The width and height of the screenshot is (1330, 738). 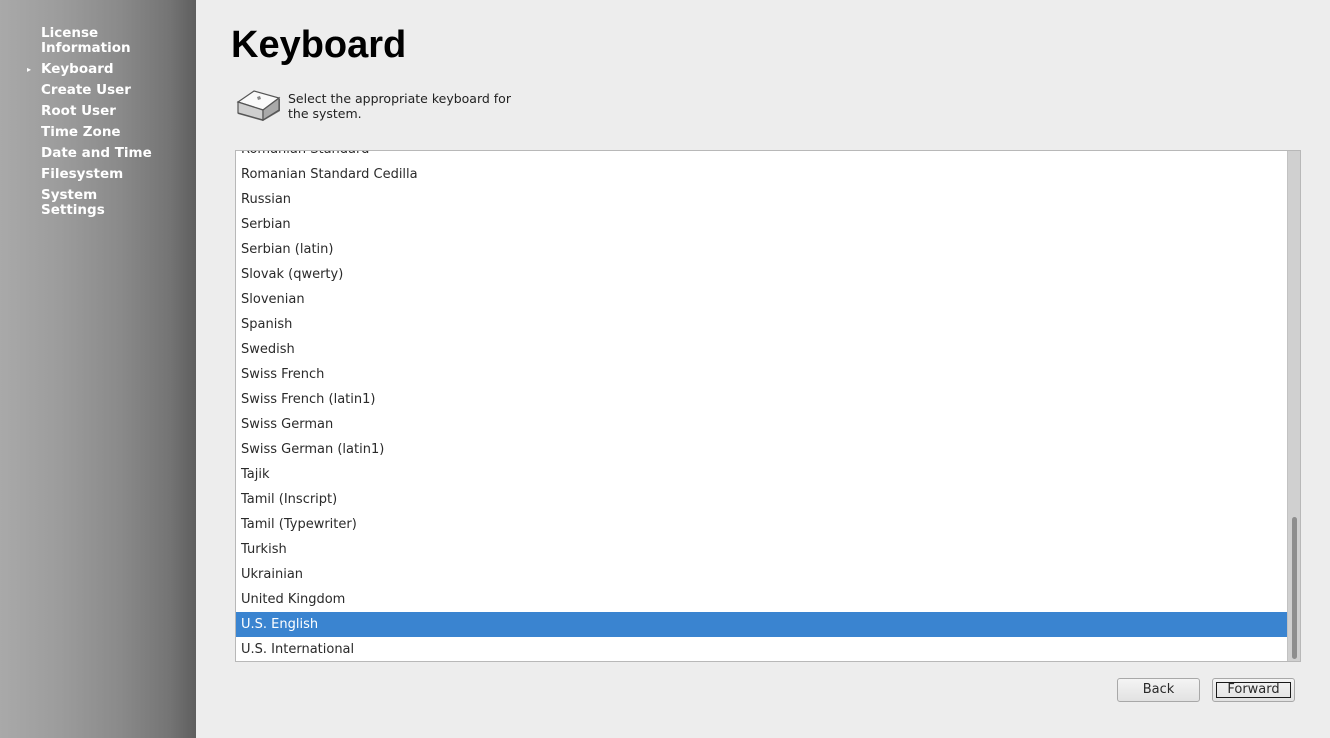 I want to click on layout-row: Swiss German, so click(x=761, y=424).